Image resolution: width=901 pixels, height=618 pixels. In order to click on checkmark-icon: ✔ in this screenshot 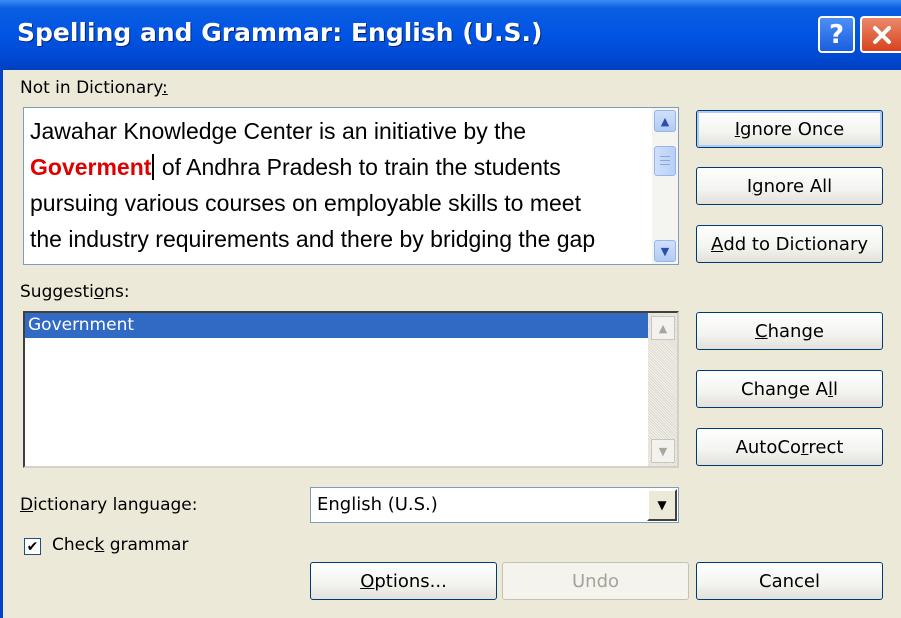, I will do `click(32, 546)`.